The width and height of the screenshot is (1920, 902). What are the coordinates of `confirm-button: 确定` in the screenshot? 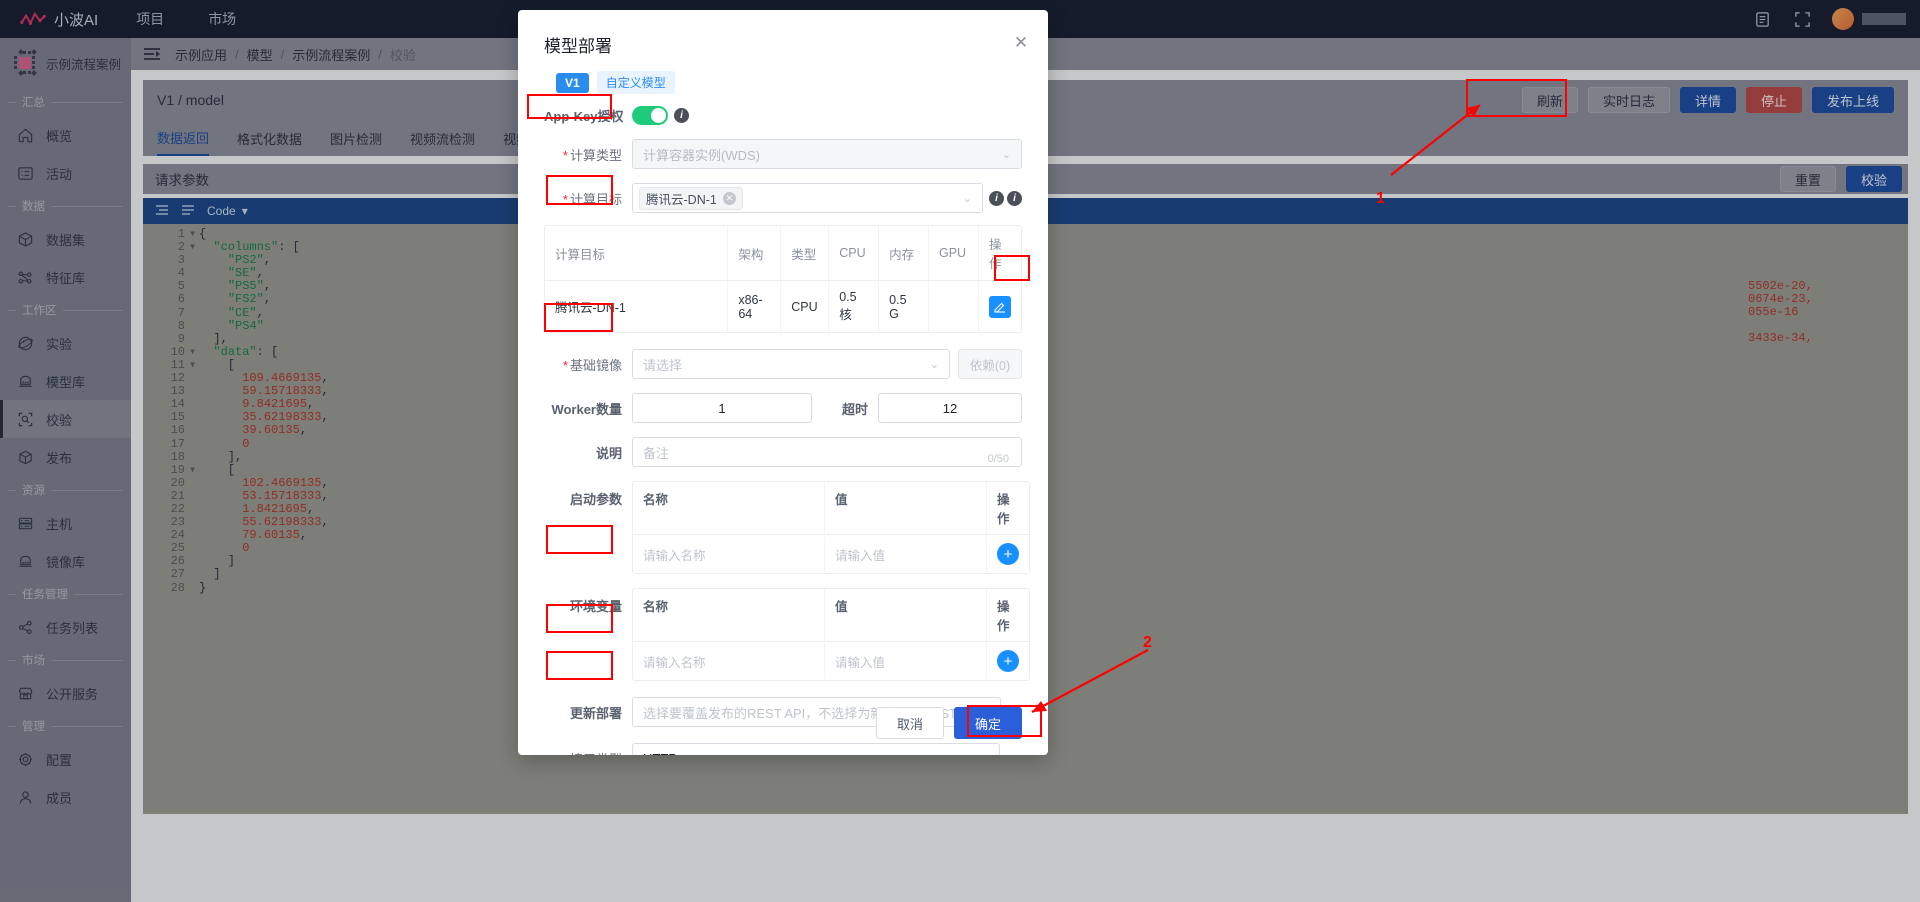 It's located at (987, 723).